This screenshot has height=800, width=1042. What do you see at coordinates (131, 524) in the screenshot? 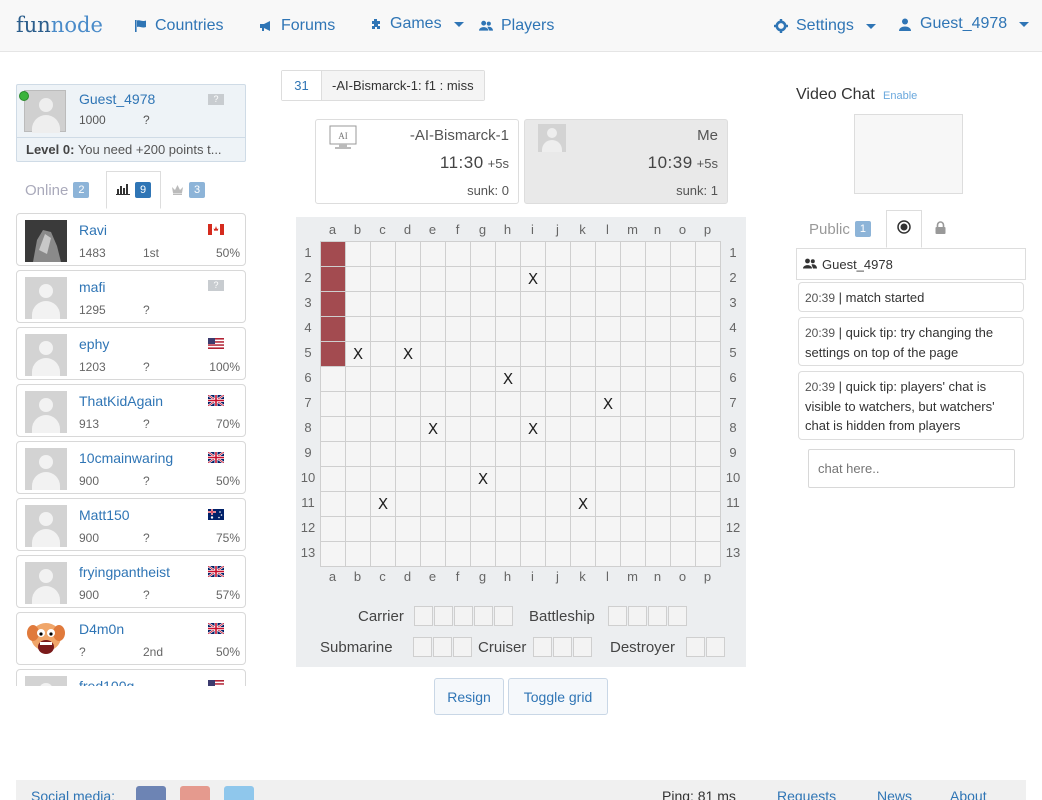
I see `list-item: Matt150 900 ? 75%` at bounding box center [131, 524].